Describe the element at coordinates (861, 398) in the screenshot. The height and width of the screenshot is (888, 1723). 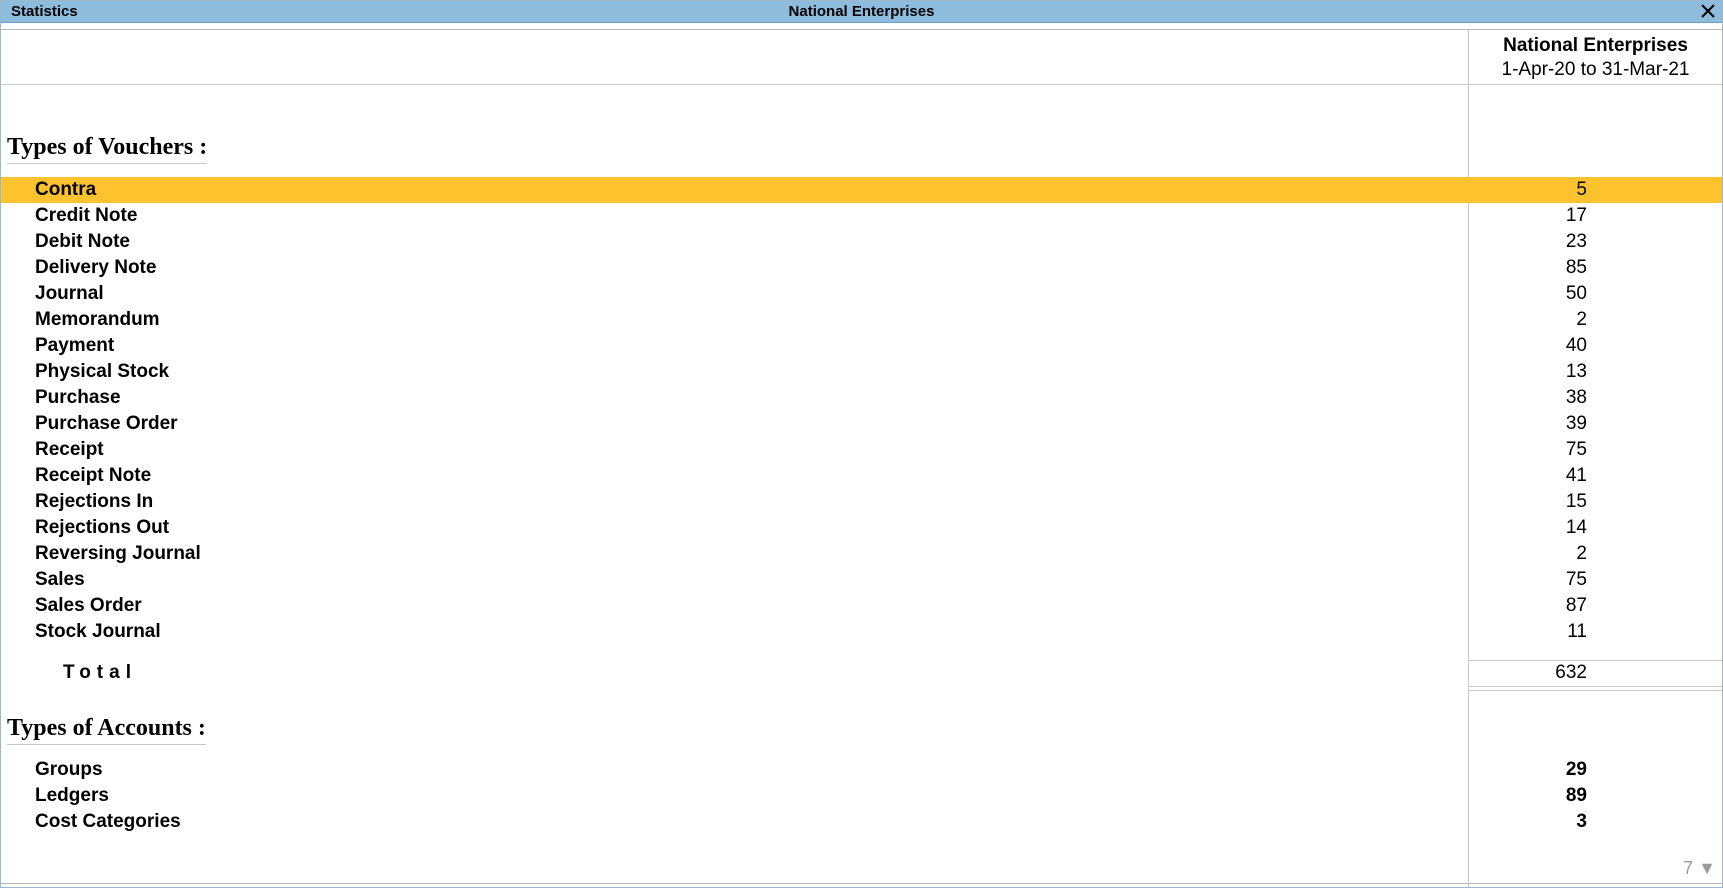
I see `voucher-row: Purchase 38` at that location.